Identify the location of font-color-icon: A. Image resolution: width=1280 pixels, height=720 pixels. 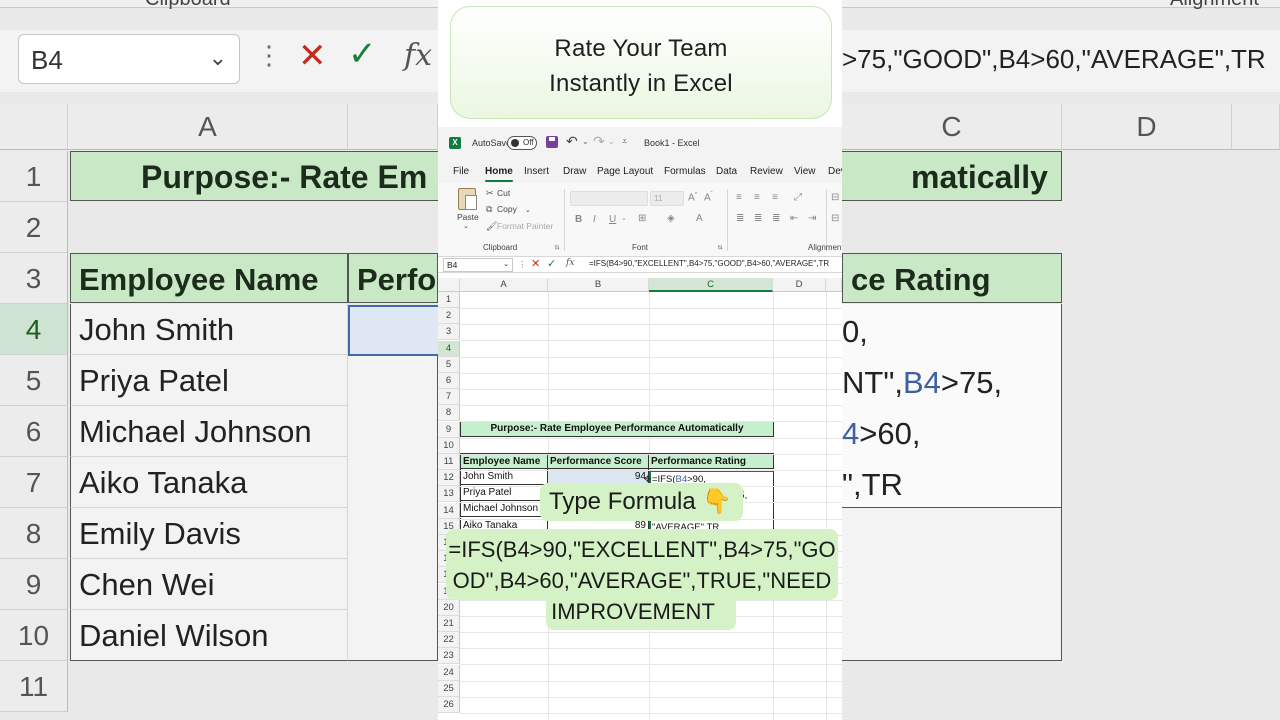
(699, 218).